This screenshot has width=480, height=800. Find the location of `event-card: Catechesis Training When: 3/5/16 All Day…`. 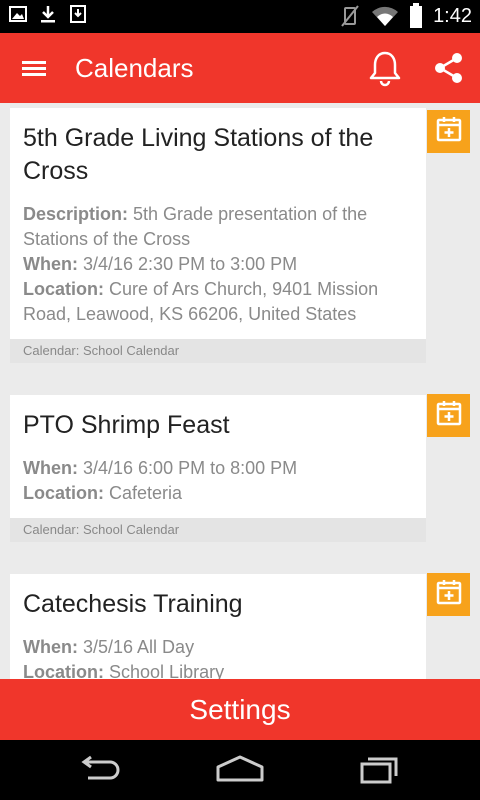

event-card: Catechesis Training When: 3/5/16 All Day… is located at coordinates (218, 626).